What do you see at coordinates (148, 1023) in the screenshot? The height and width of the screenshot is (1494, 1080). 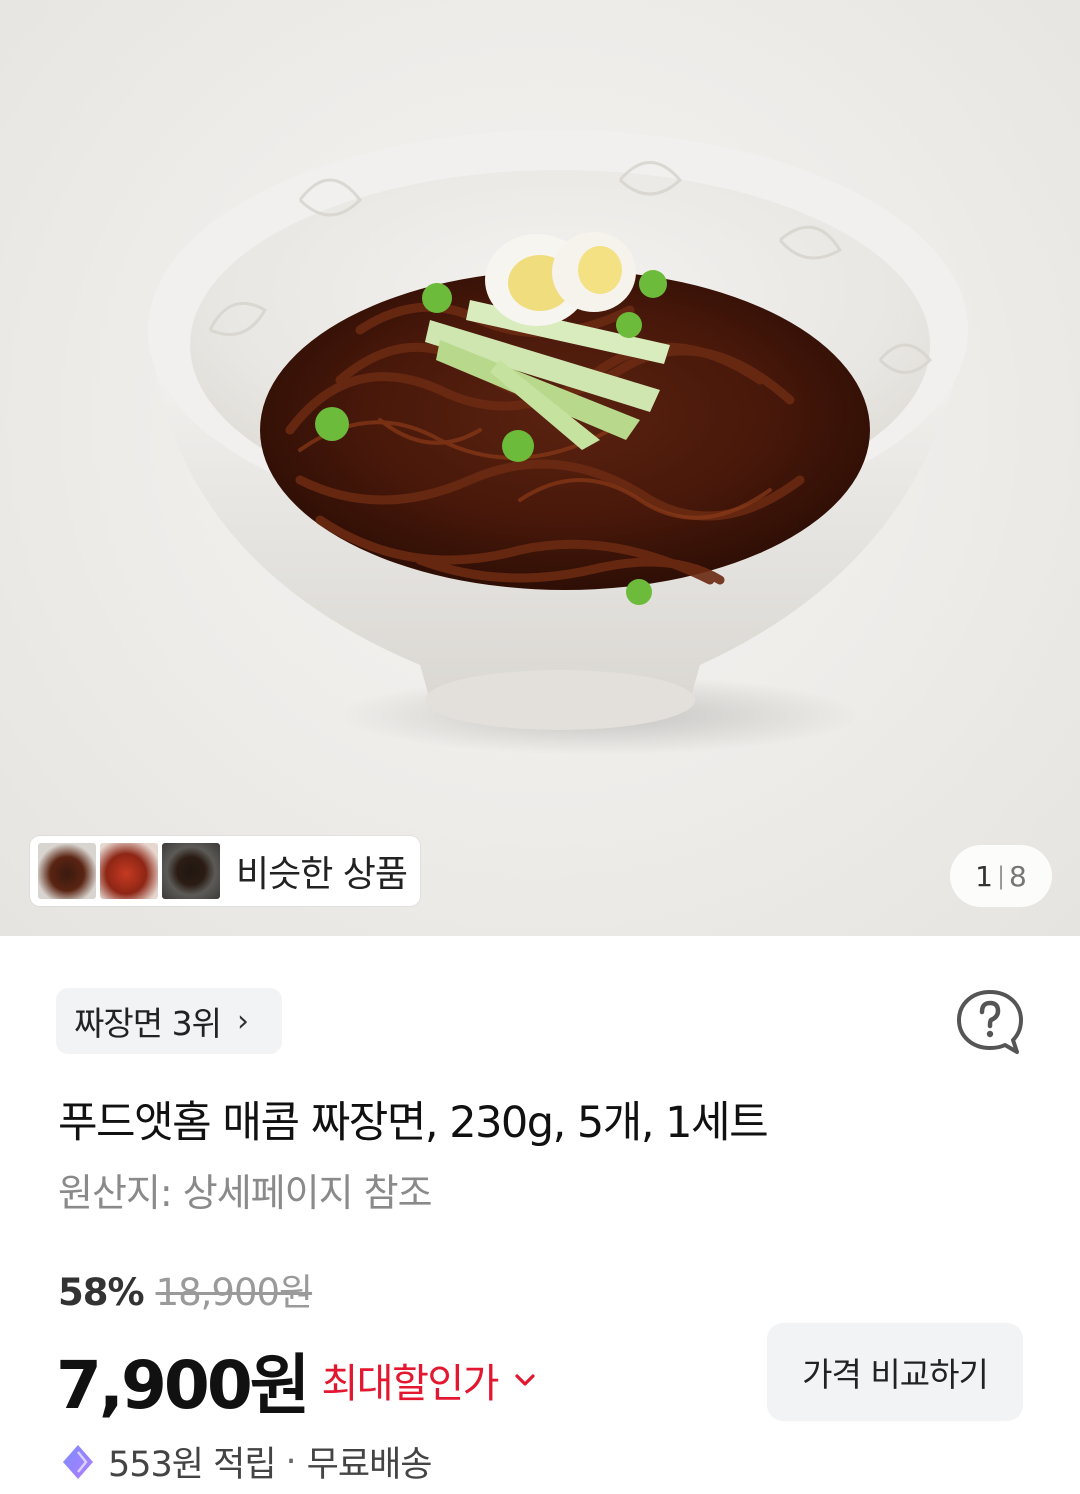 I see `category-rank-label: 짜장면 3위` at bounding box center [148, 1023].